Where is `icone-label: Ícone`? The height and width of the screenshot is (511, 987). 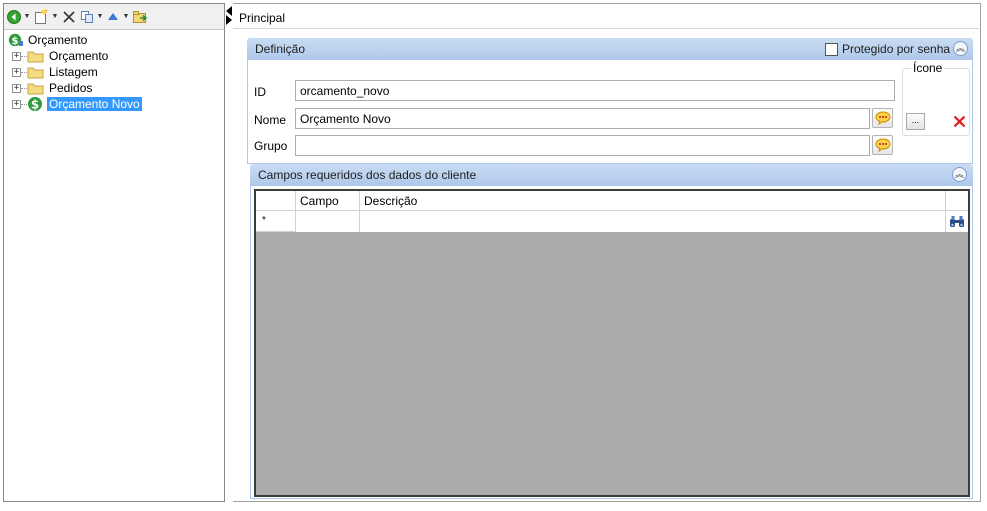 icone-label: Ícone is located at coordinates (928, 68).